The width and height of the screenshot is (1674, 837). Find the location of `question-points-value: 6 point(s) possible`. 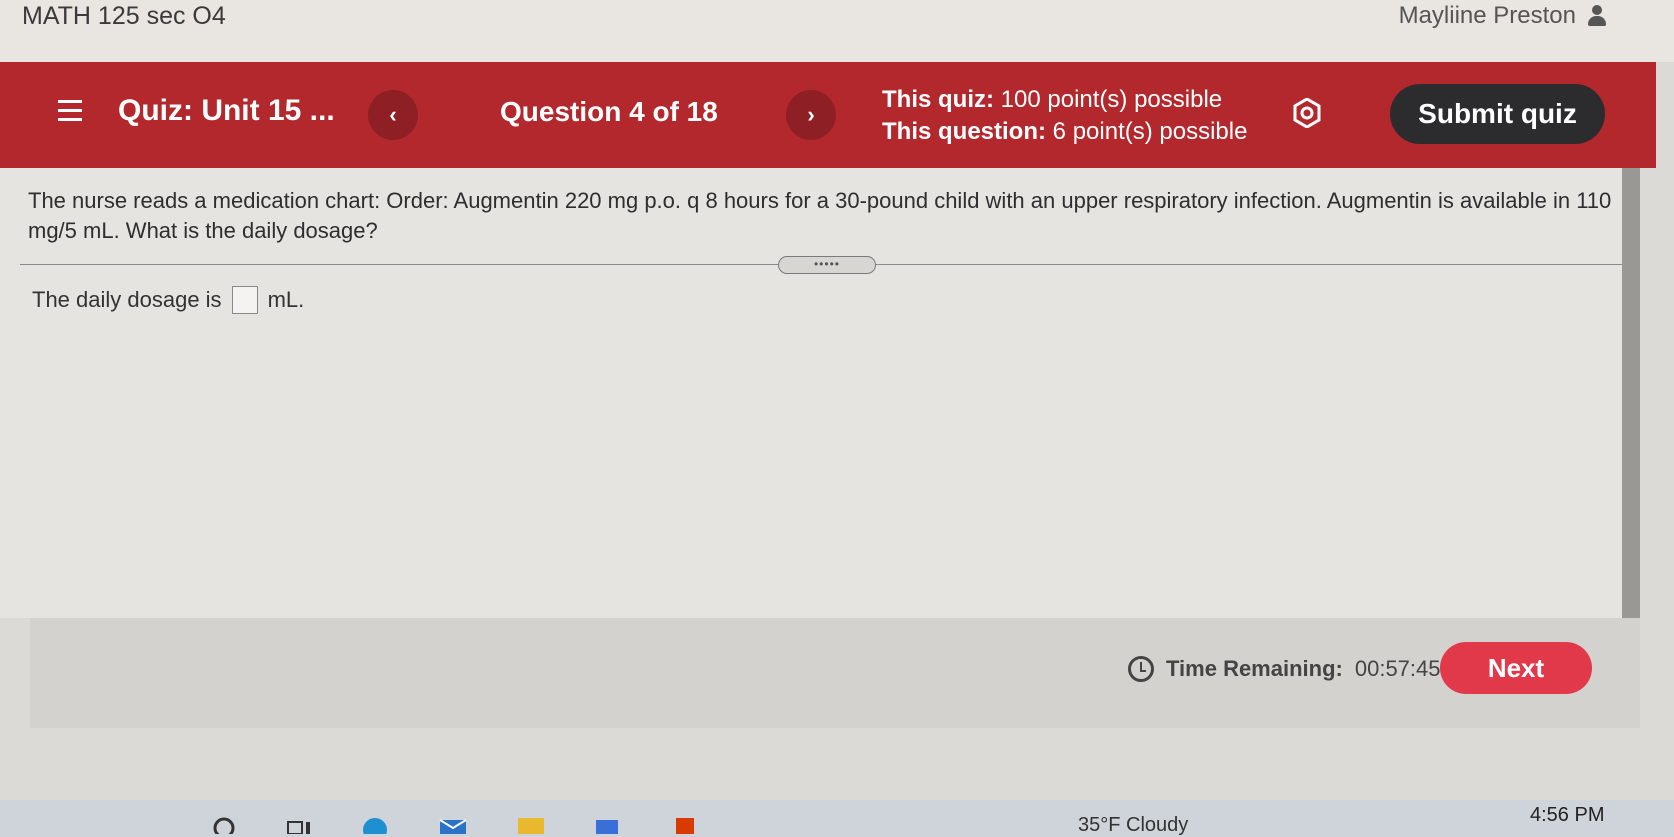

question-points-value: 6 point(s) possible is located at coordinates (1150, 131).